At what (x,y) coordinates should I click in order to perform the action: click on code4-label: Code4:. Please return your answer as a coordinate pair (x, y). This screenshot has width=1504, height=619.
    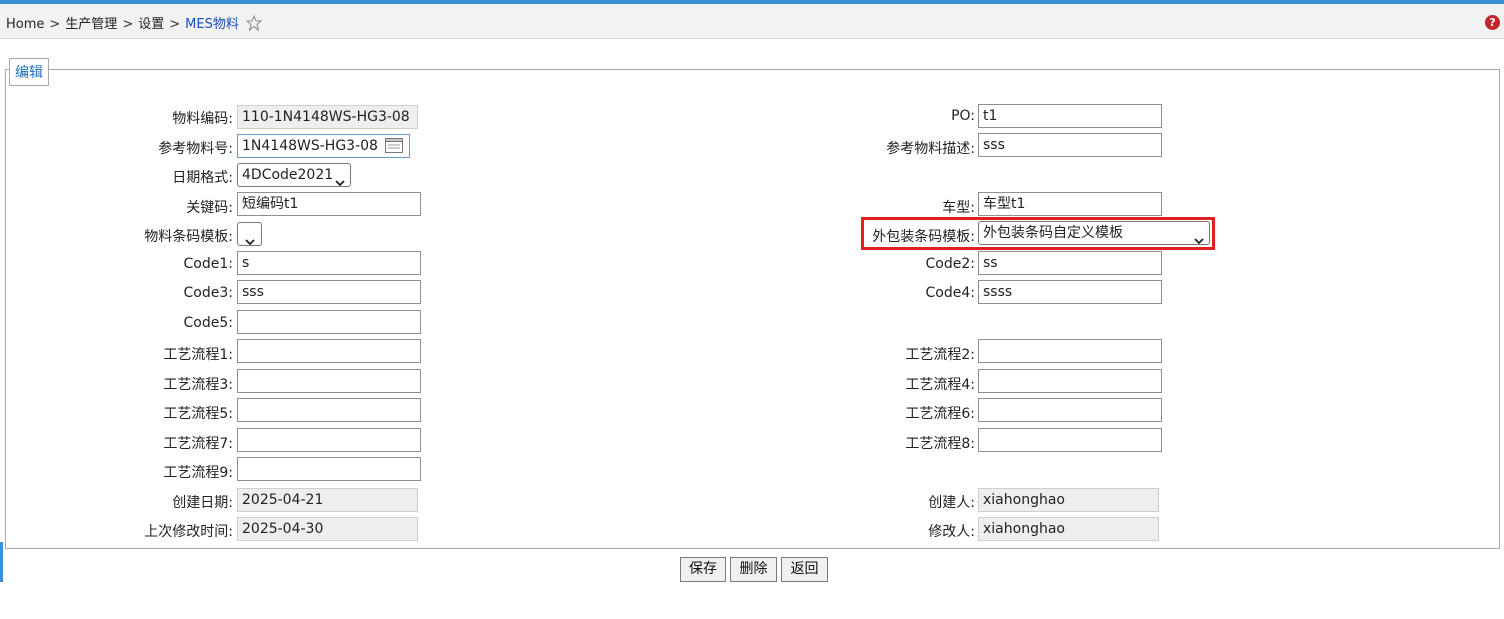
    Looking at the image, I should click on (950, 293).